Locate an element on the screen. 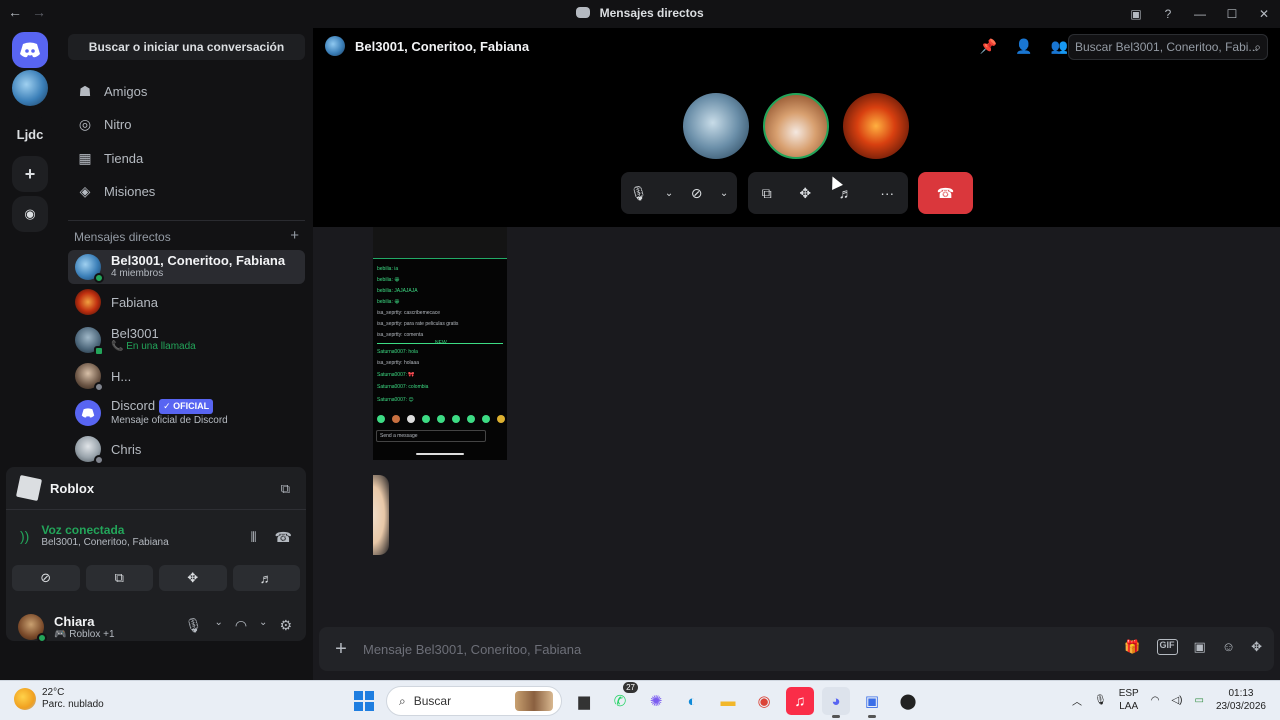  message-input: Mensaje Bel3001, Coneritoo, Fabiana is located at coordinates (472, 649).